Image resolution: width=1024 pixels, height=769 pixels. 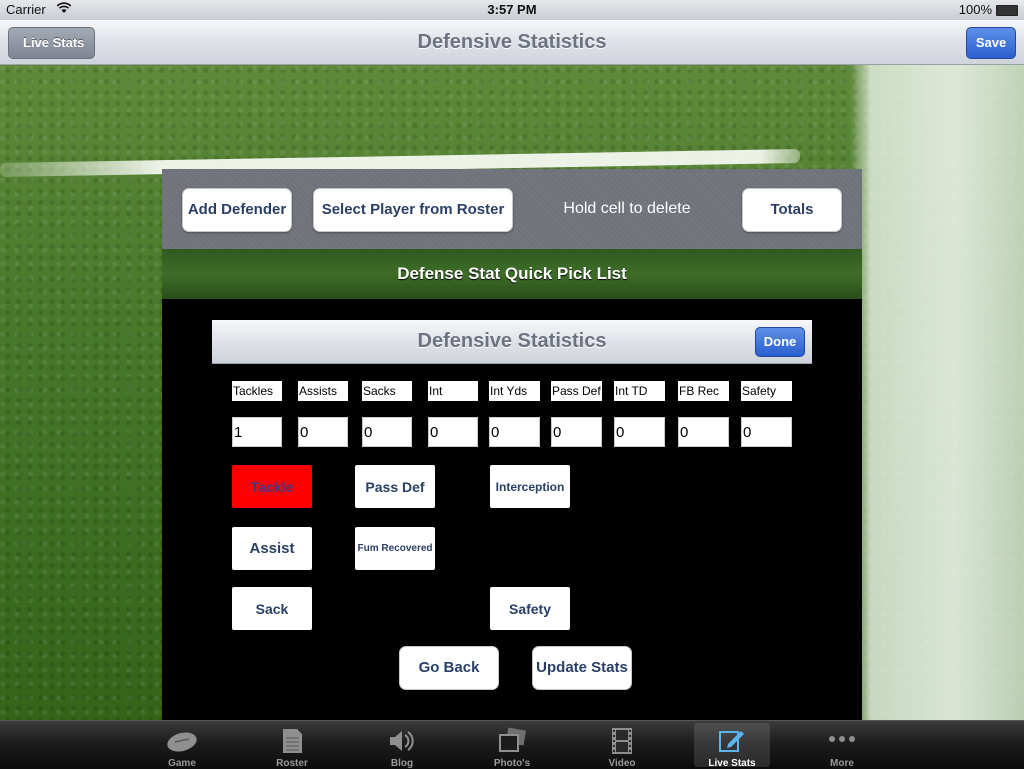 What do you see at coordinates (732, 763) in the screenshot?
I see `tab-label-live-stats: Live Stats` at bounding box center [732, 763].